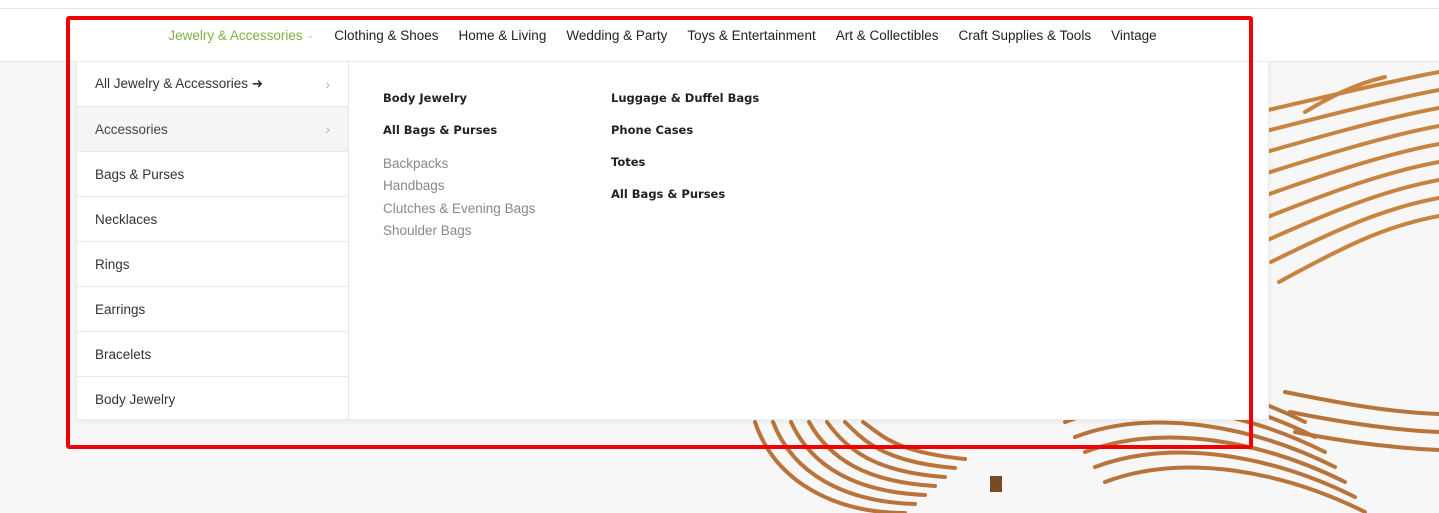 This screenshot has height=513, width=1439. I want to click on category-accessories: Accessories ›, so click(212, 129).